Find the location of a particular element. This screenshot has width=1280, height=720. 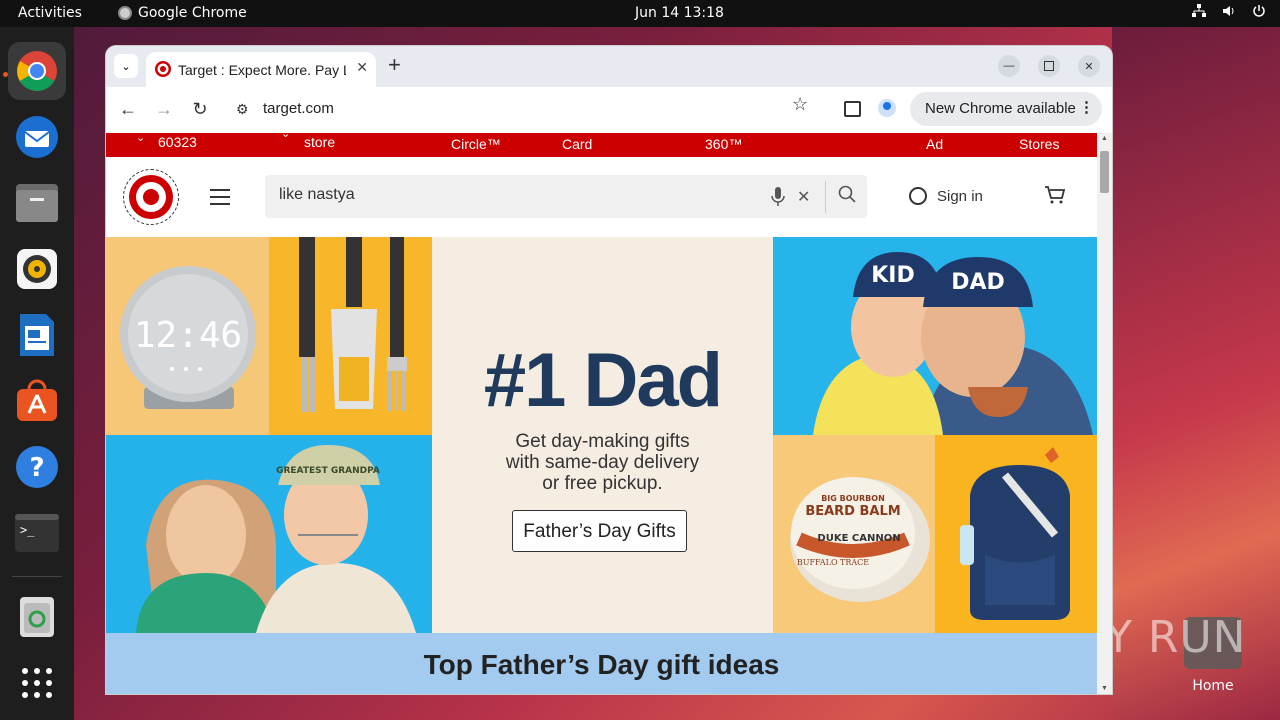

forward-button: → is located at coordinates (164, 109).